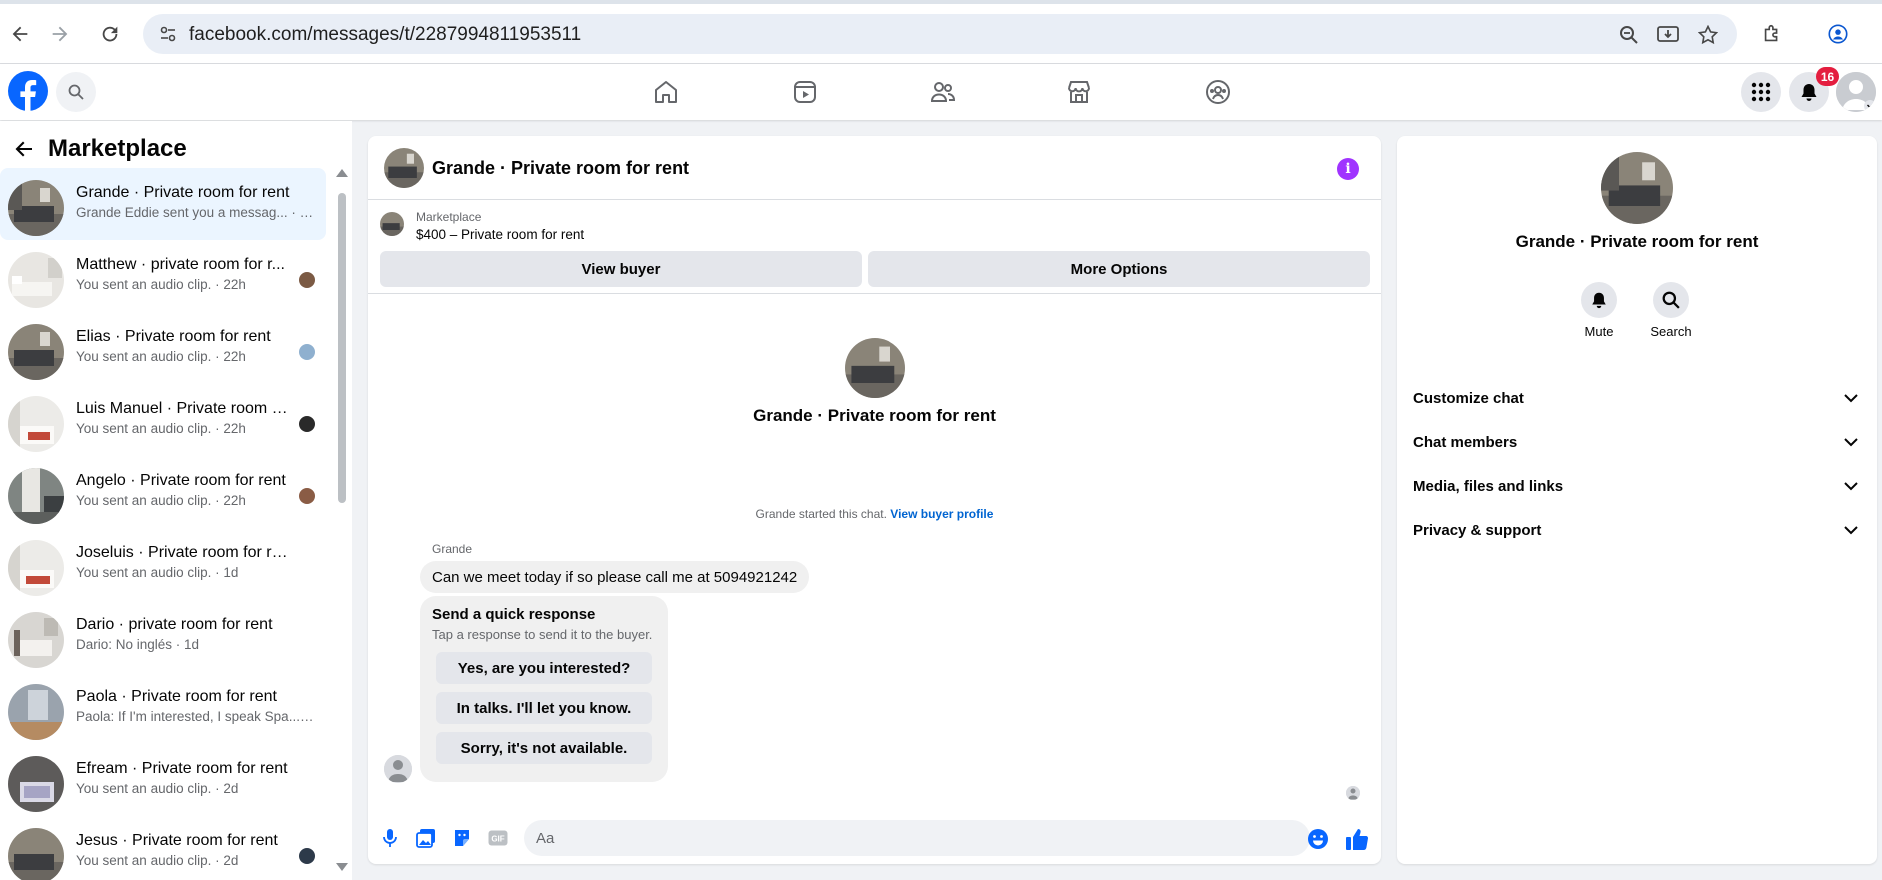 The width and height of the screenshot is (1882, 880). Describe the element at coordinates (1637, 442) in the screenshot. I see `chat-members-section: Chat members` at that location.